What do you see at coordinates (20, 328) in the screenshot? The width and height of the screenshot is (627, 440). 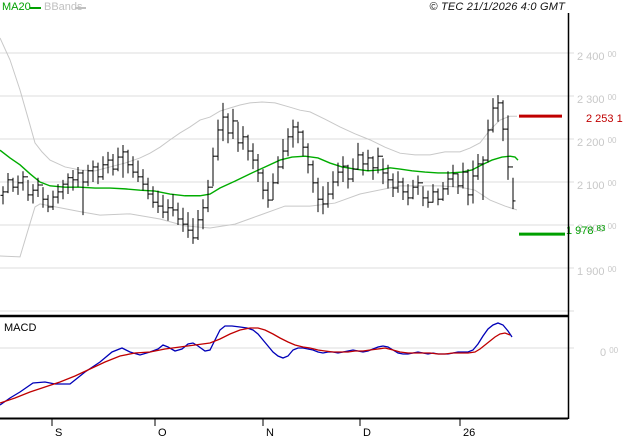 I see `macd-panel-label: MACD` at bounding box center [20, 328].